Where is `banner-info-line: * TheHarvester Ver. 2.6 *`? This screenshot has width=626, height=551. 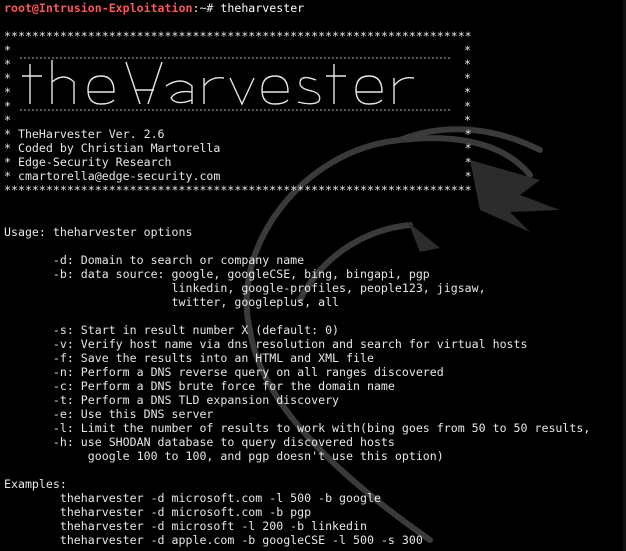
banner-info-line: * TheHarvester Ver. 2.6 * is located at coordinates (238, 134).